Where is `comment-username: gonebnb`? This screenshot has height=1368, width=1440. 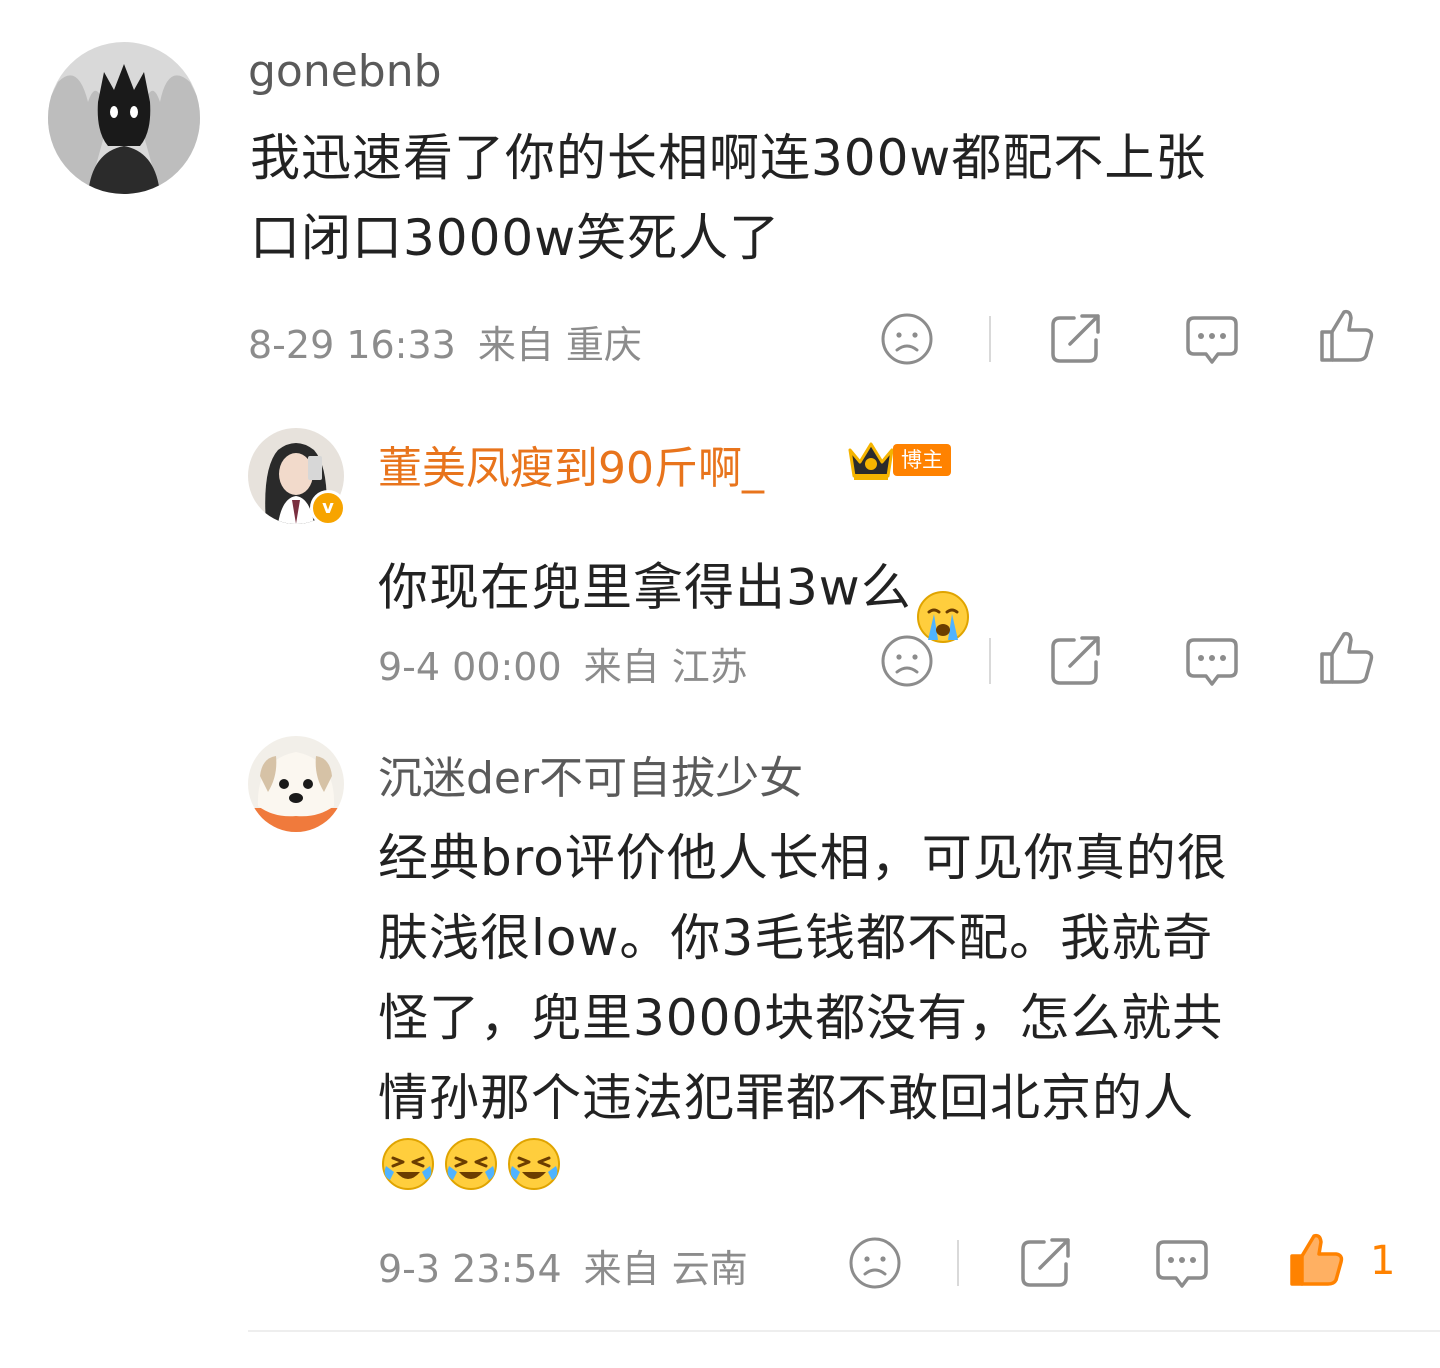
comment-username: gonebnb is located at coordinates (345, 71).